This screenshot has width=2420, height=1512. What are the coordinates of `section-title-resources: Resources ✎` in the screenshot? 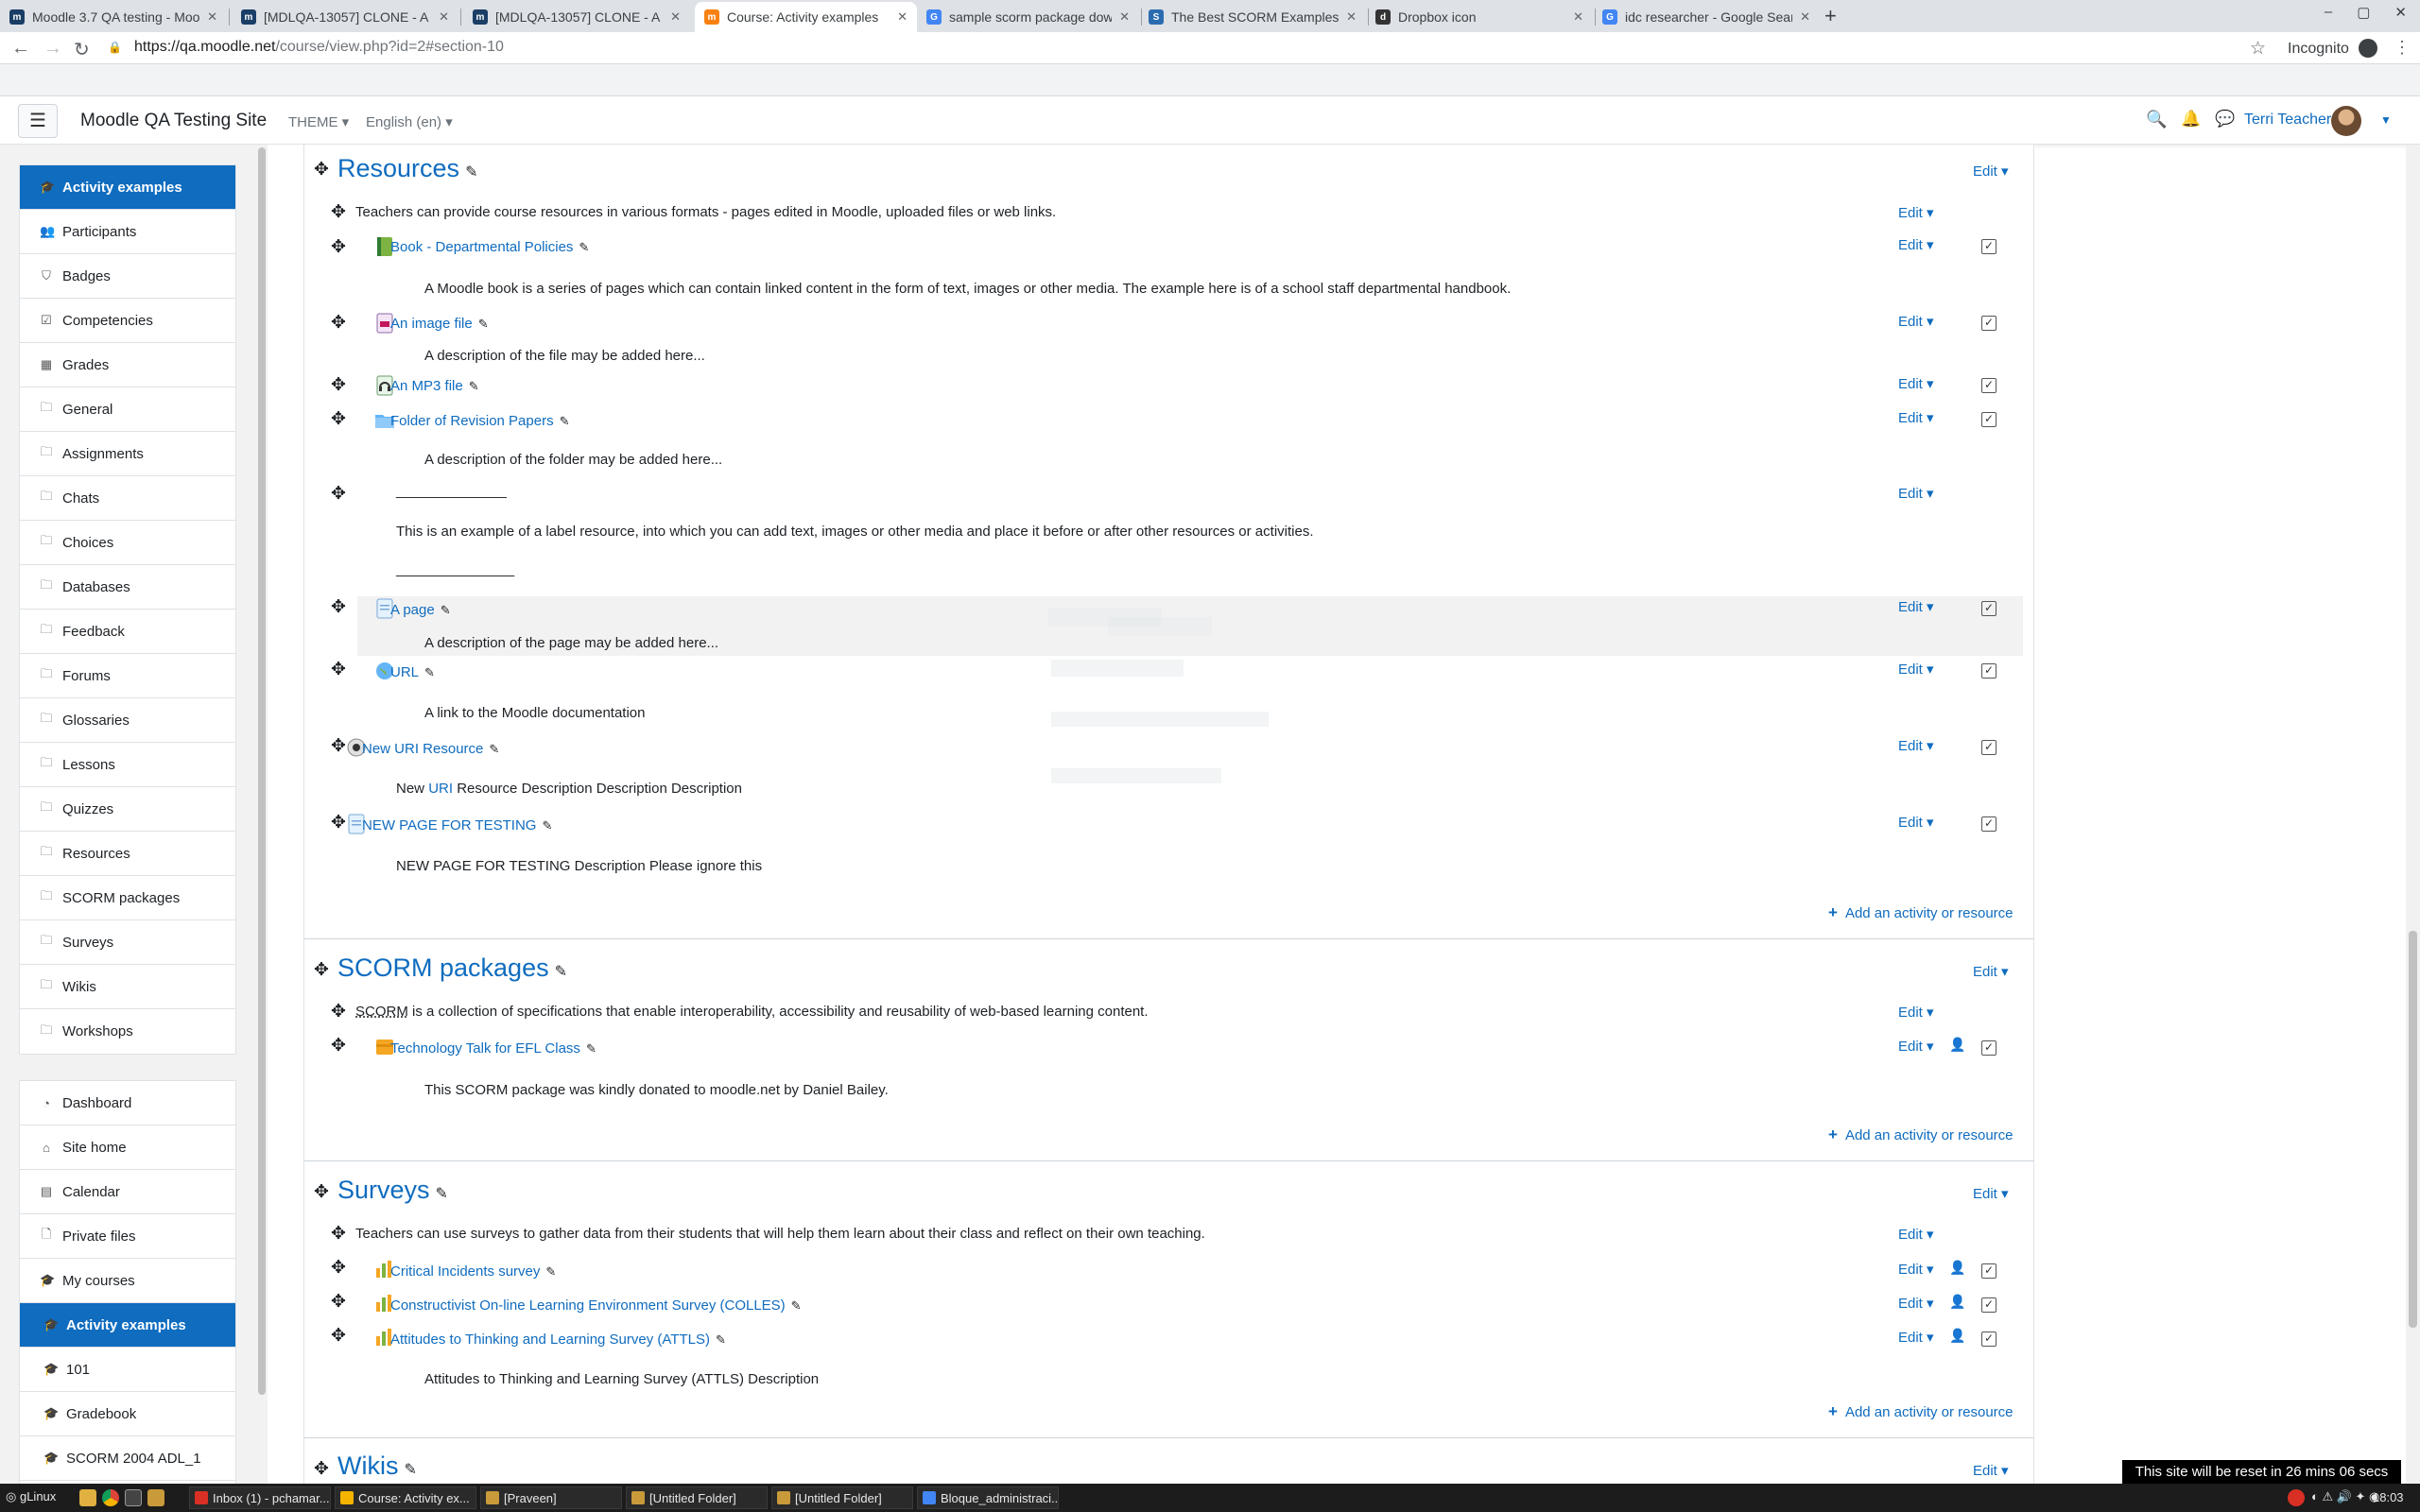 It's located at (407, 168).